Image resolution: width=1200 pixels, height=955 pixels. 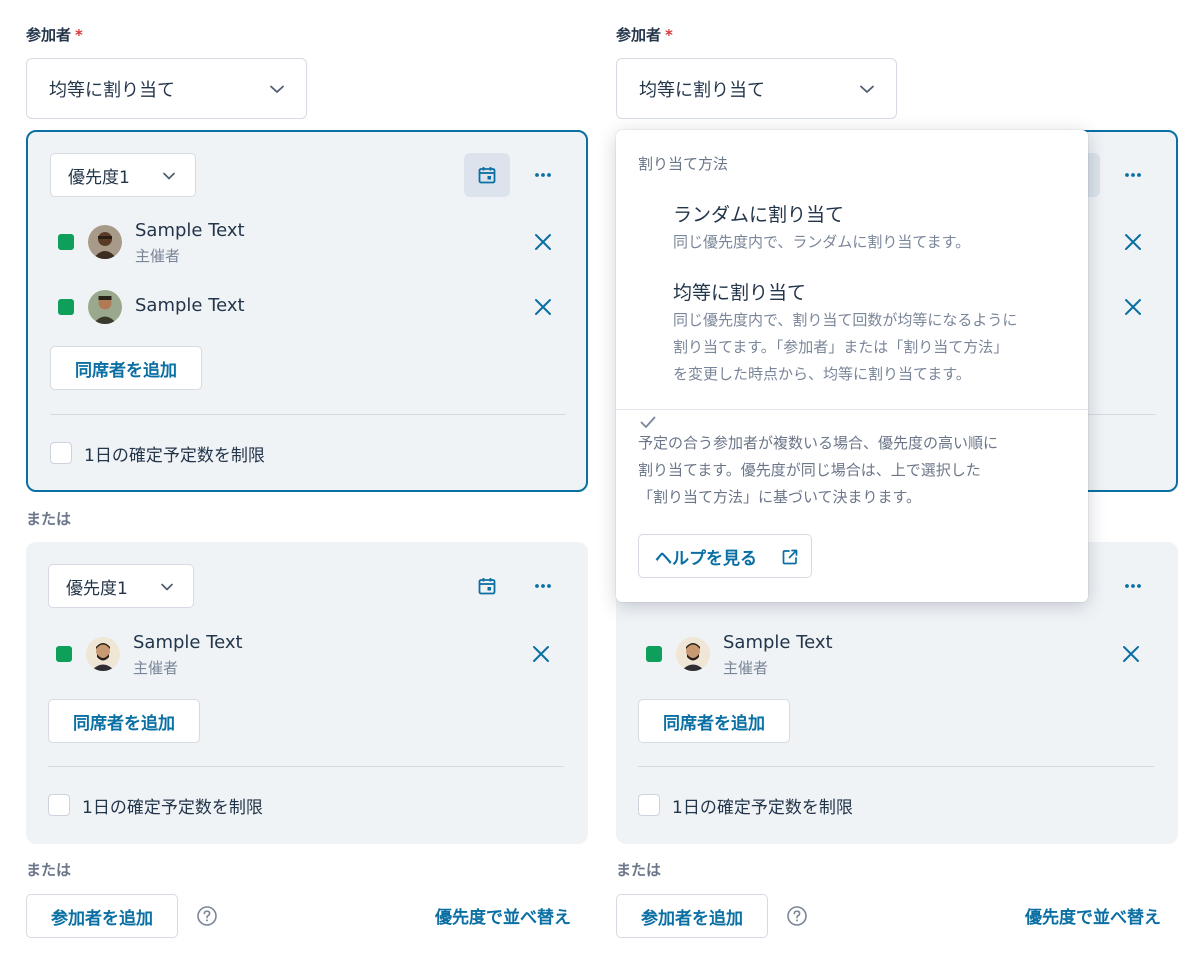 I want to click on option-description: を変更した時点から、均等に割り当てます。, so click(x=822, y=374).